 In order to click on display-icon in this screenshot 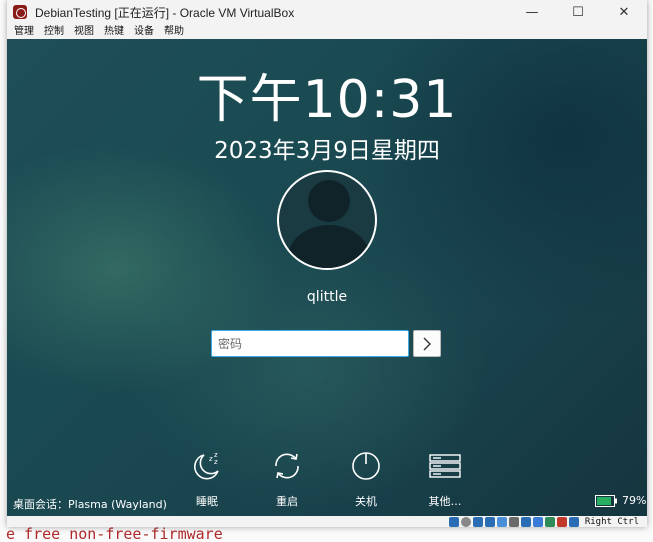, I will do `click(525, 521)`.